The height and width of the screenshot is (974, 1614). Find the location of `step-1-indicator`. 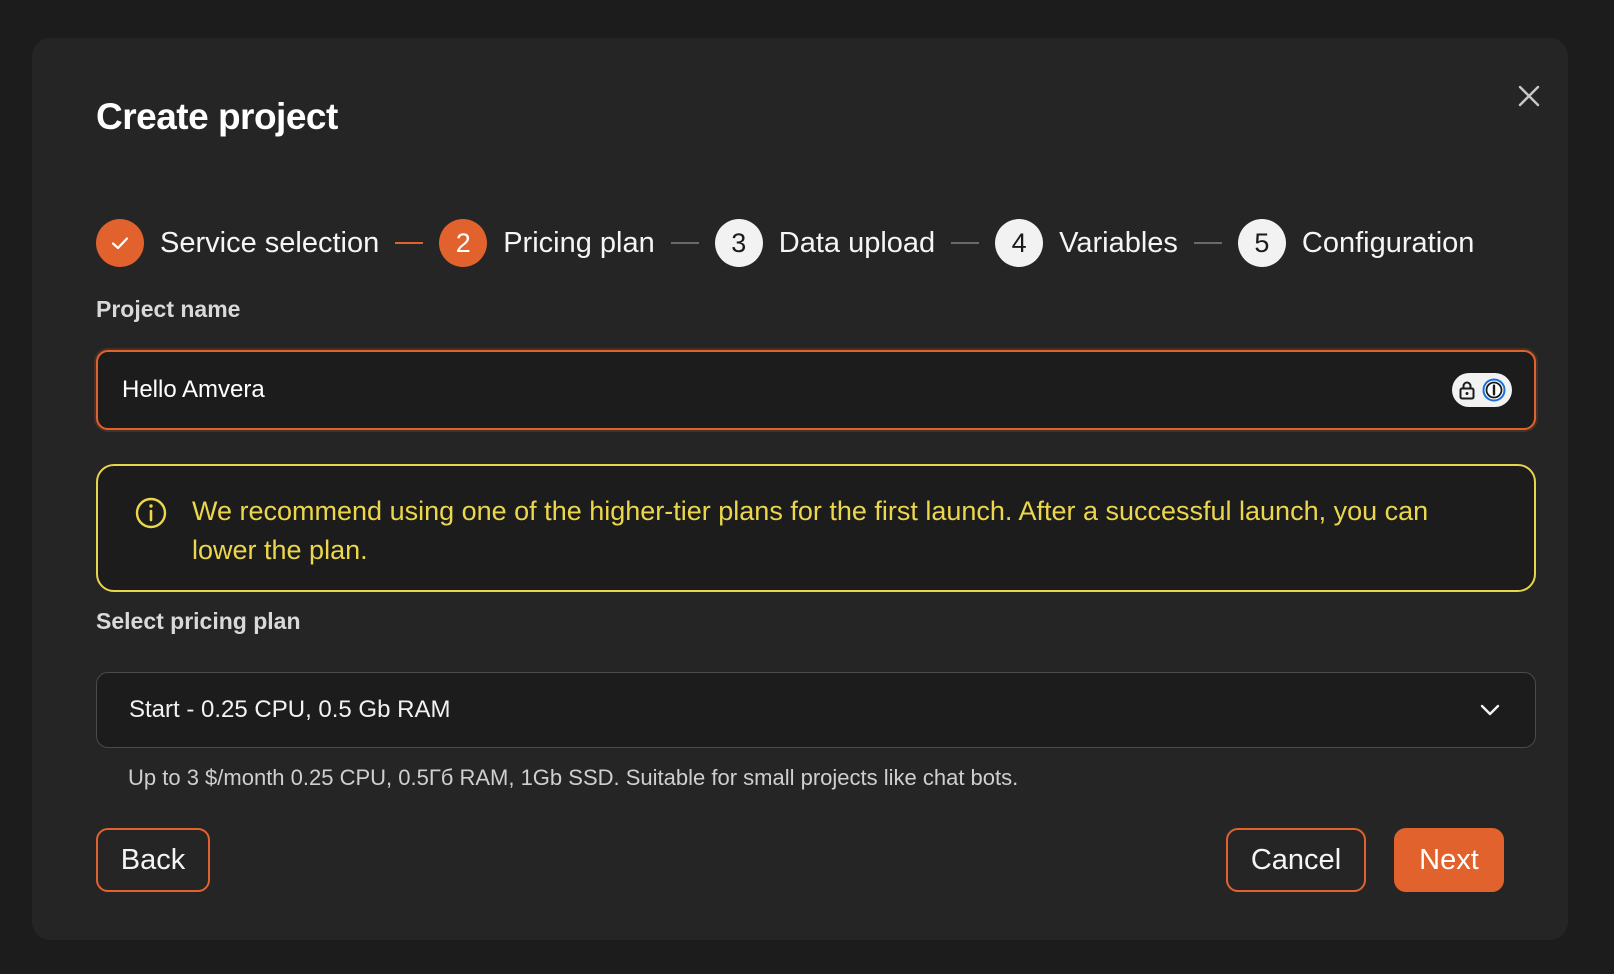

step-1-indicator is located at coordinates (120, 243).